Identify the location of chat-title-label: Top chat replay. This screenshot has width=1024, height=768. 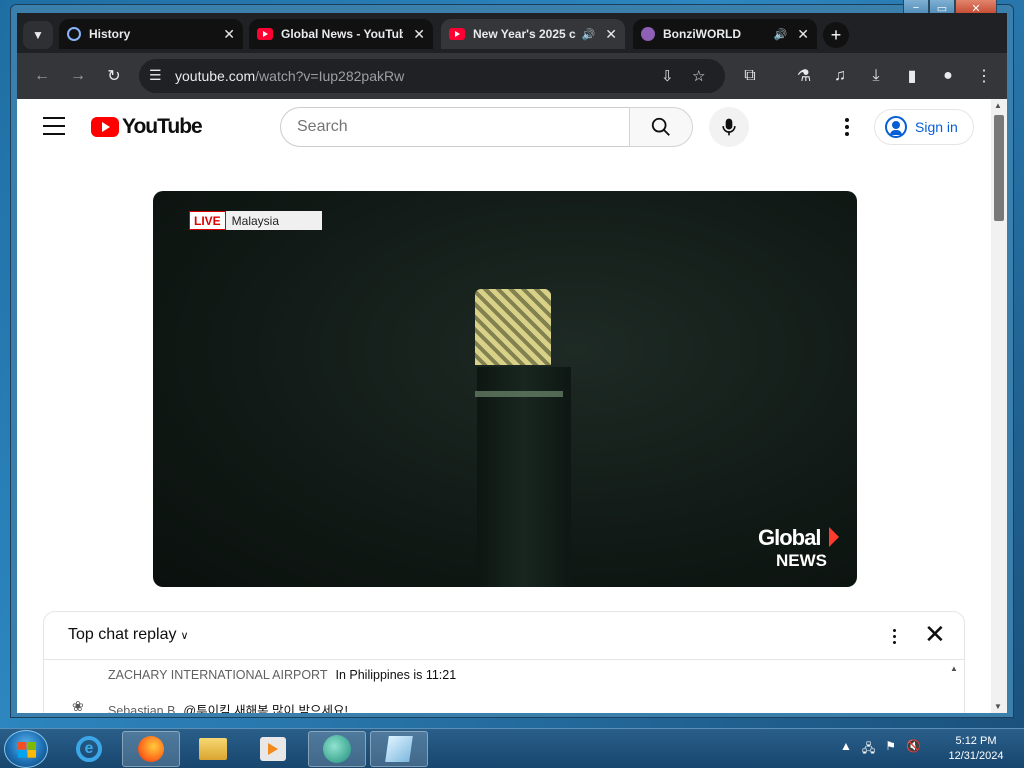
(122, 634).